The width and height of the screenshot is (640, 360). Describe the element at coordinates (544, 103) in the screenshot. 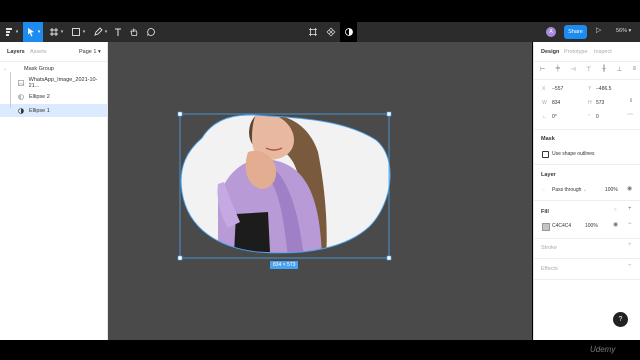

I see `w-label: W` at that location.